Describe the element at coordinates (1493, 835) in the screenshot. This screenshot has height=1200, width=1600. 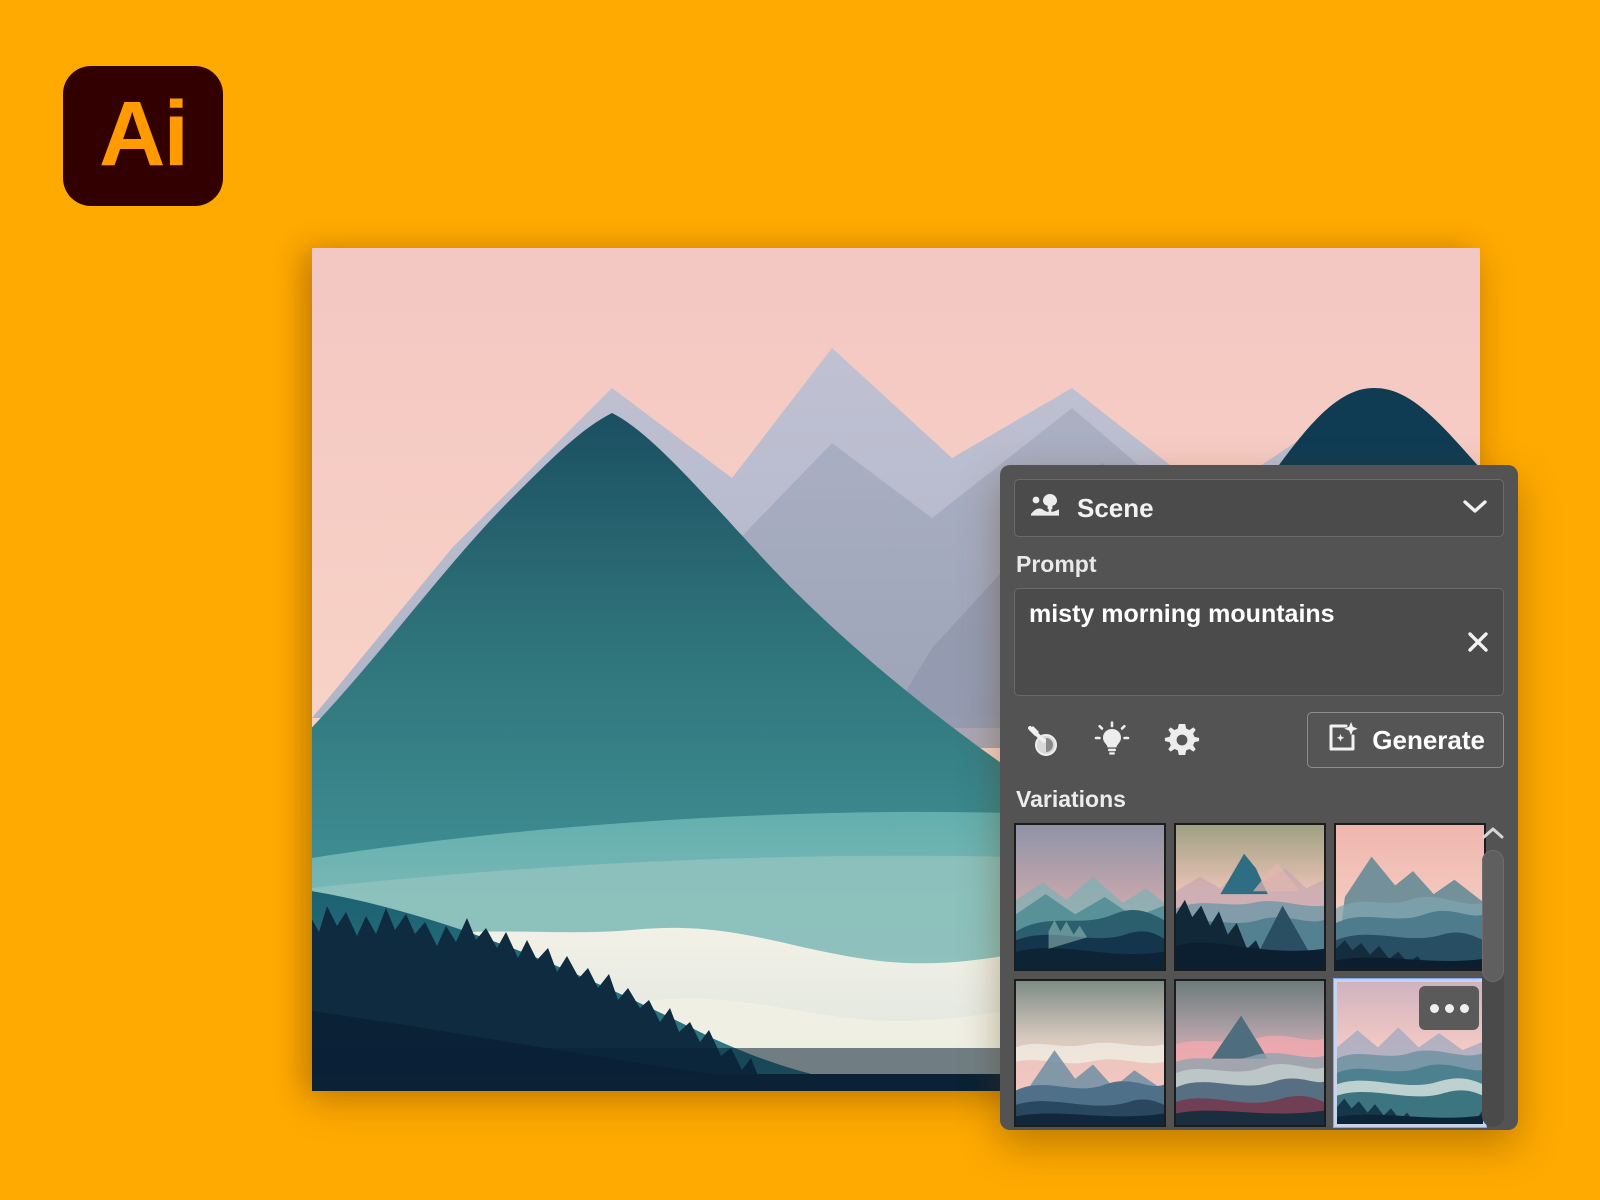
I see `chevron-up-icon` at that location.